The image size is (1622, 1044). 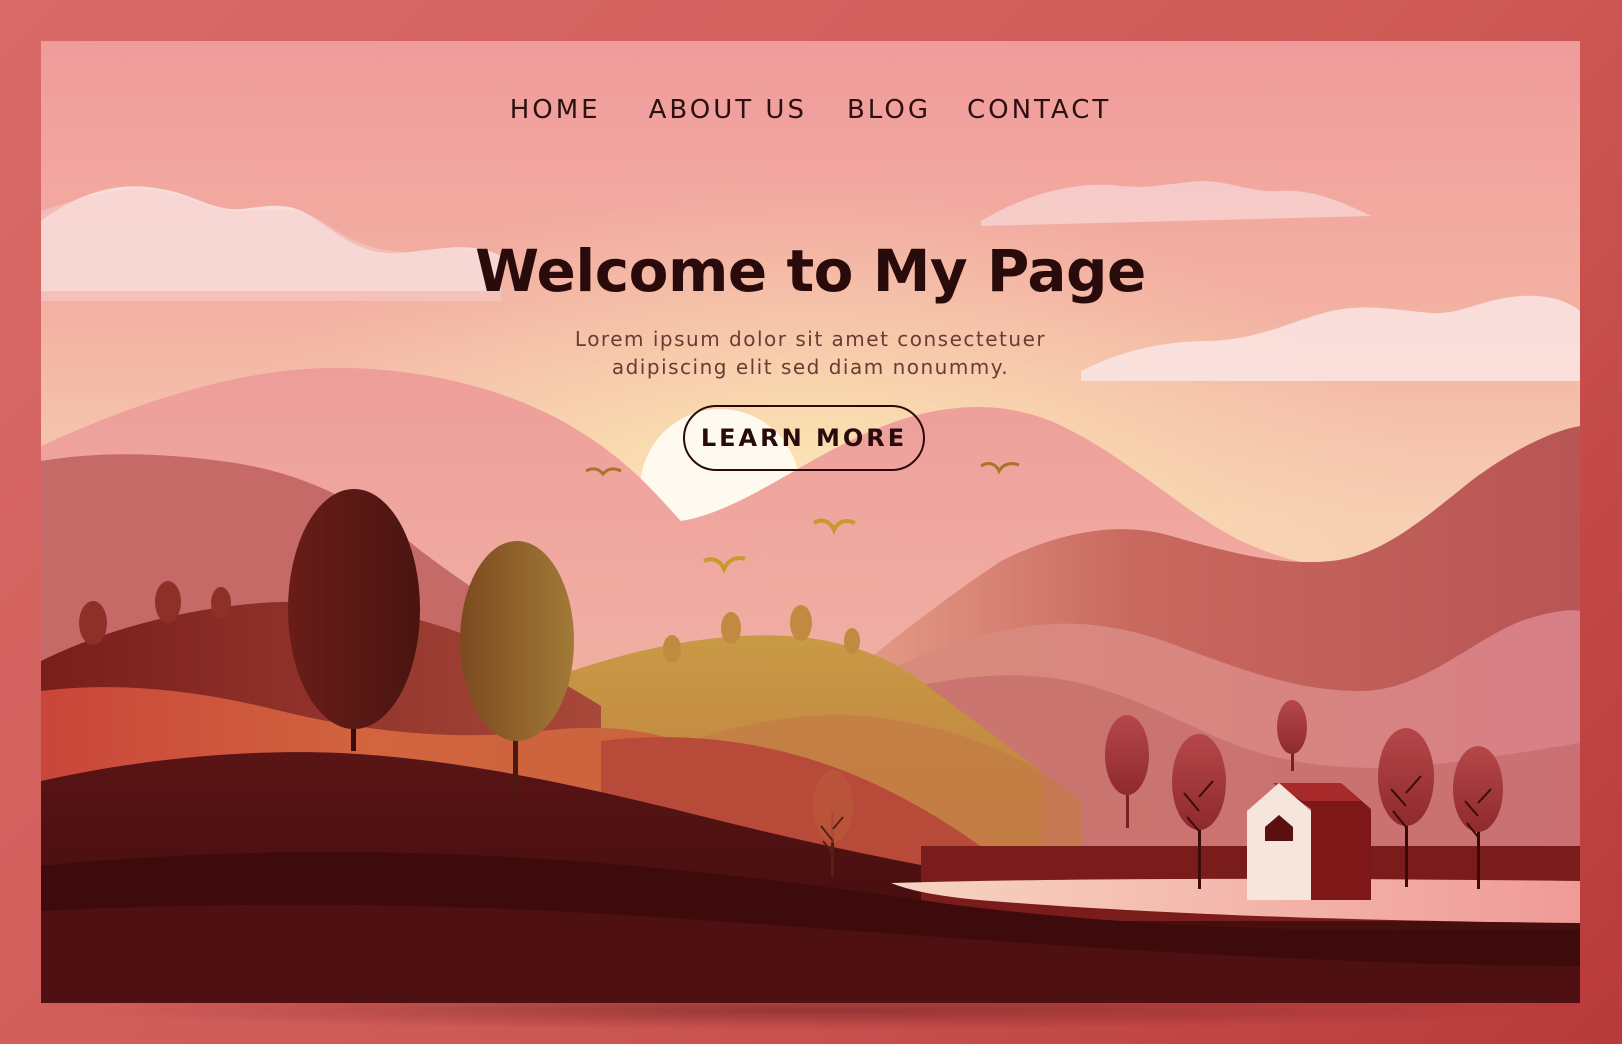 What do you see at coordinates (804, 438) in the screenshot?
I see `learn-more-button: LEARN MORE` at bounding box center [804, 438].